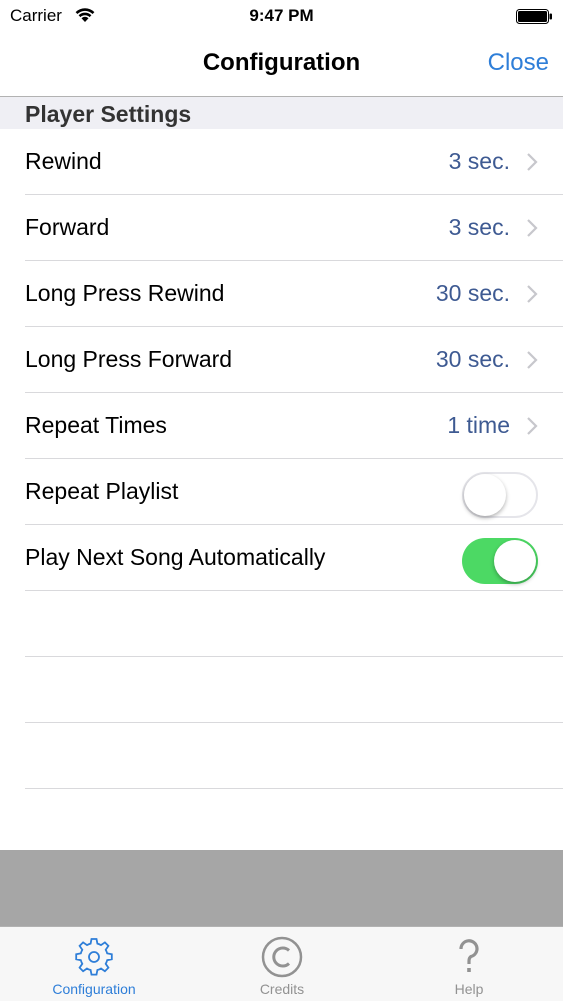 The width and height of the screenshot is (563, 1001). What do you see at coordinates (108, 114) in the screenshot?
I see `section-header-text: Player Settings` at bounding box center [108, 114].